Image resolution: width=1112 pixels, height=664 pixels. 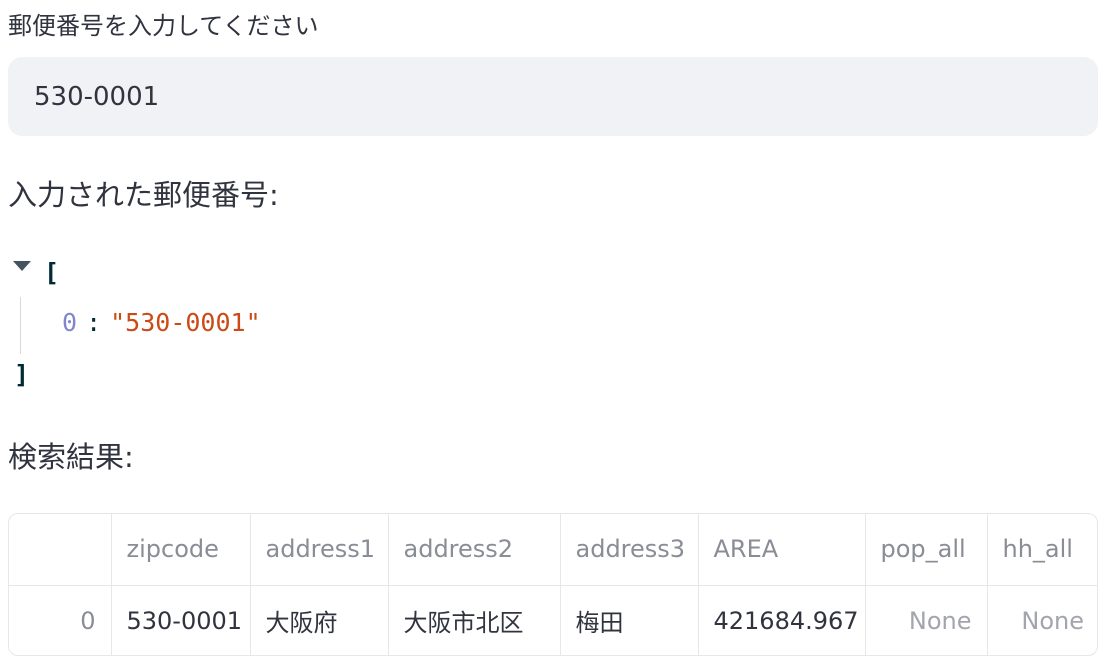 What do you see at coordinates (181, 550) in the screenshot?
I see `column-header-zipcode: zipcode` at bounding box center [181, 550].